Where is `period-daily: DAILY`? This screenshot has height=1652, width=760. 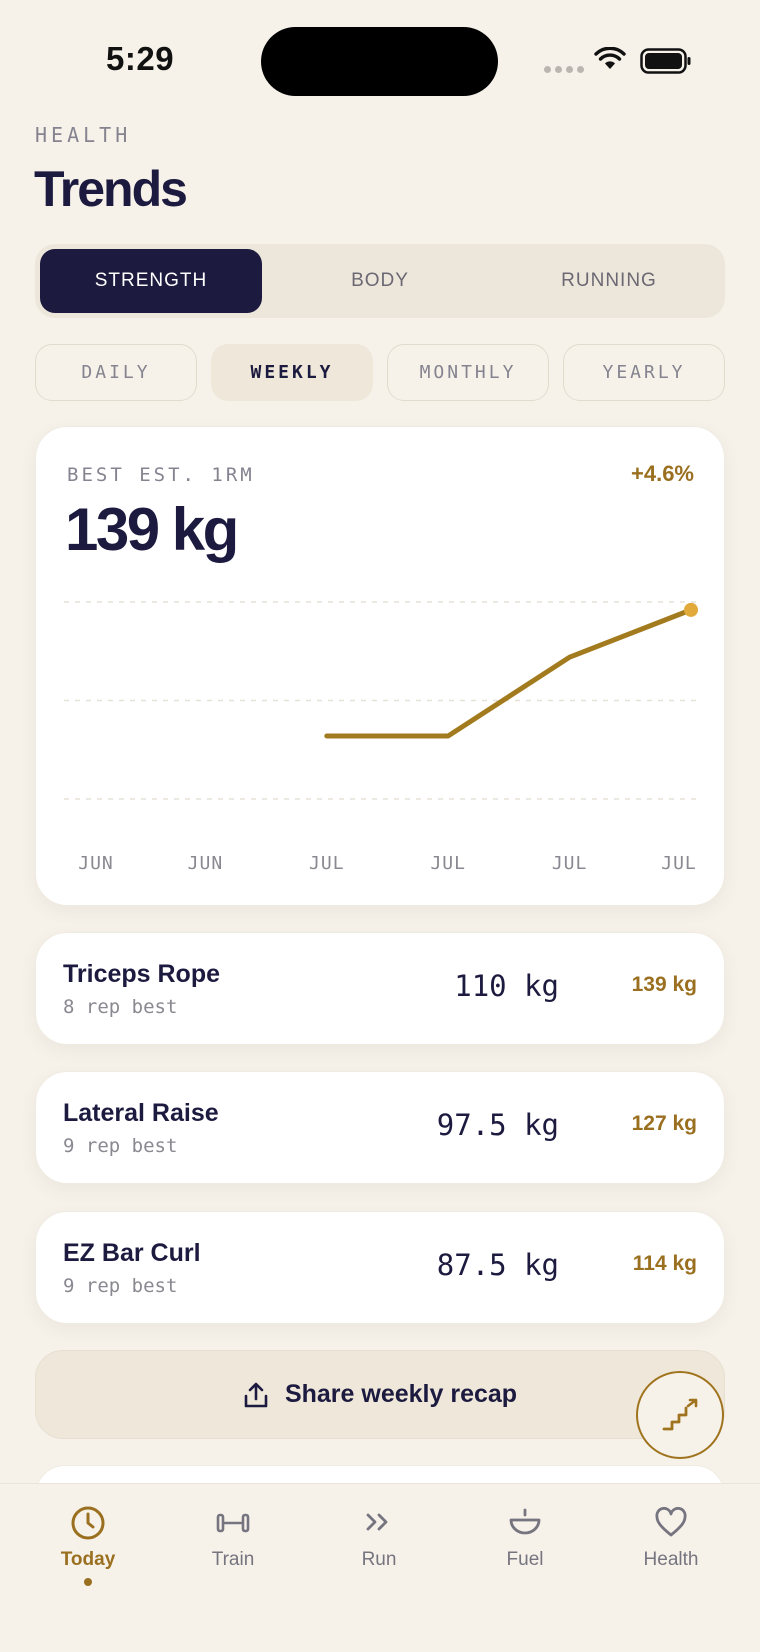
period-daily: DAILY is located at coordinates (116, 372).